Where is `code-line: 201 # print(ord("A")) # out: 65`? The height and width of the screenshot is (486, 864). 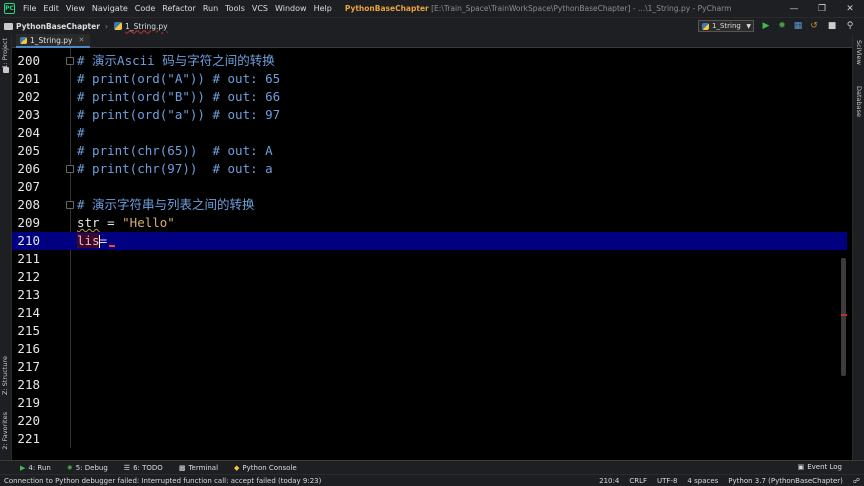 code-line: 201 # print(ord("A")) # out: 65 is located at coordinates (429, 79).